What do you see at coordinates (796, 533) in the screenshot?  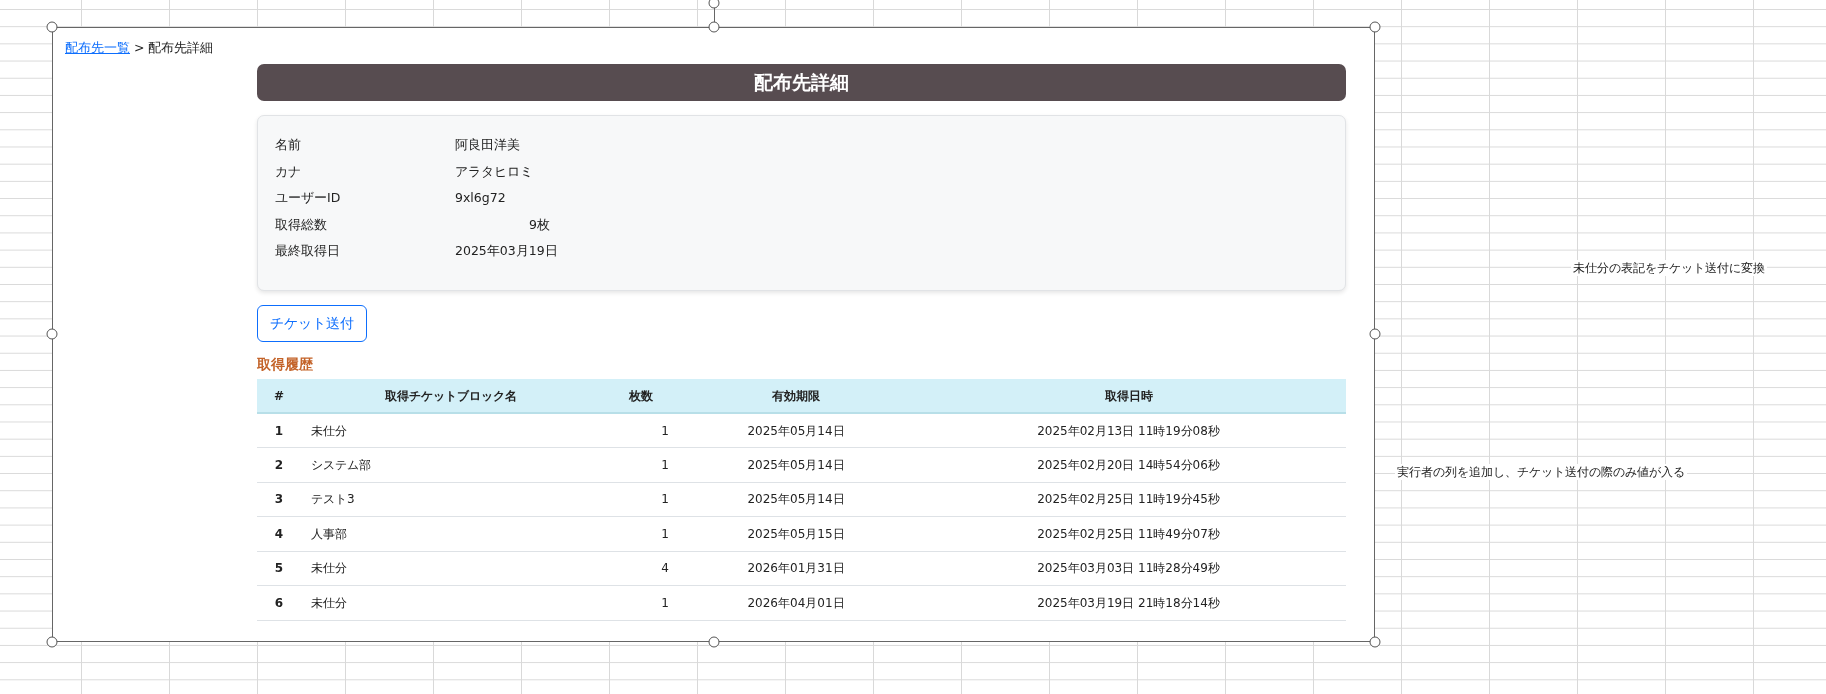 I see `table-cell: 2025年05月15日` at bounding box center [796, 533].